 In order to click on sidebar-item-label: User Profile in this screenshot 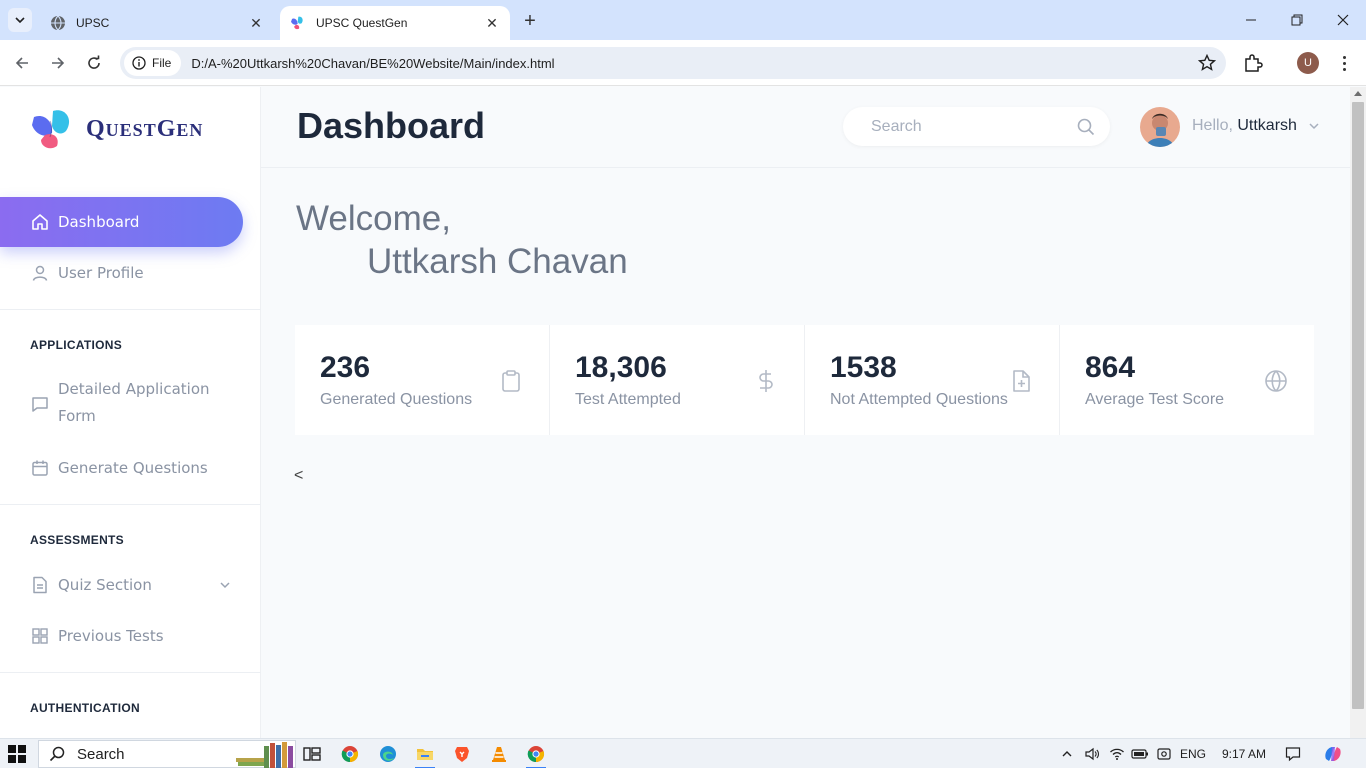, I will do `click(101, 273)`.